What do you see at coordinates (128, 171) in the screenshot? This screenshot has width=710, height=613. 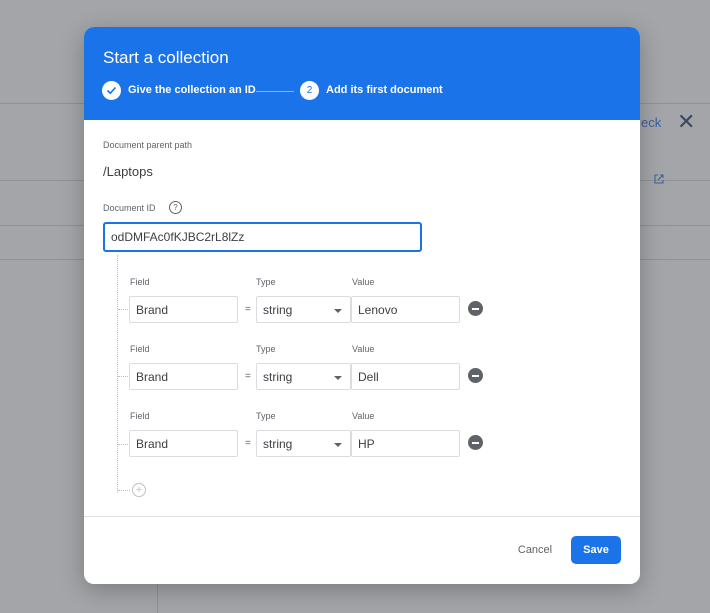 I see `parent-path-value: /Laptops` at bounding box center [128, 171].